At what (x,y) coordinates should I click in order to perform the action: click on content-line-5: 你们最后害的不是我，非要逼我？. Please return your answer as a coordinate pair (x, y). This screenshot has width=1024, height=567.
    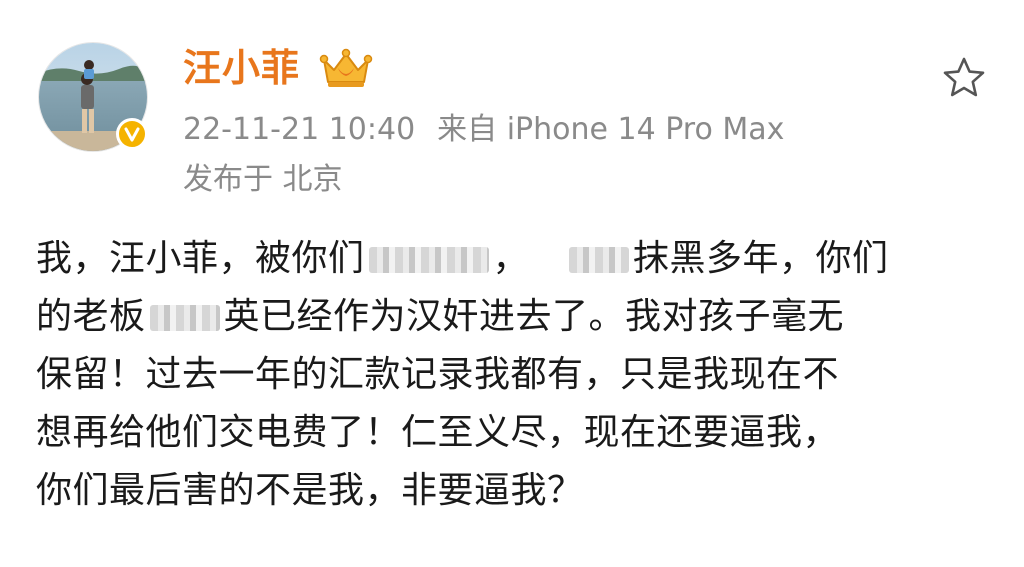
    Looking at the image, I should click on (310, 490).